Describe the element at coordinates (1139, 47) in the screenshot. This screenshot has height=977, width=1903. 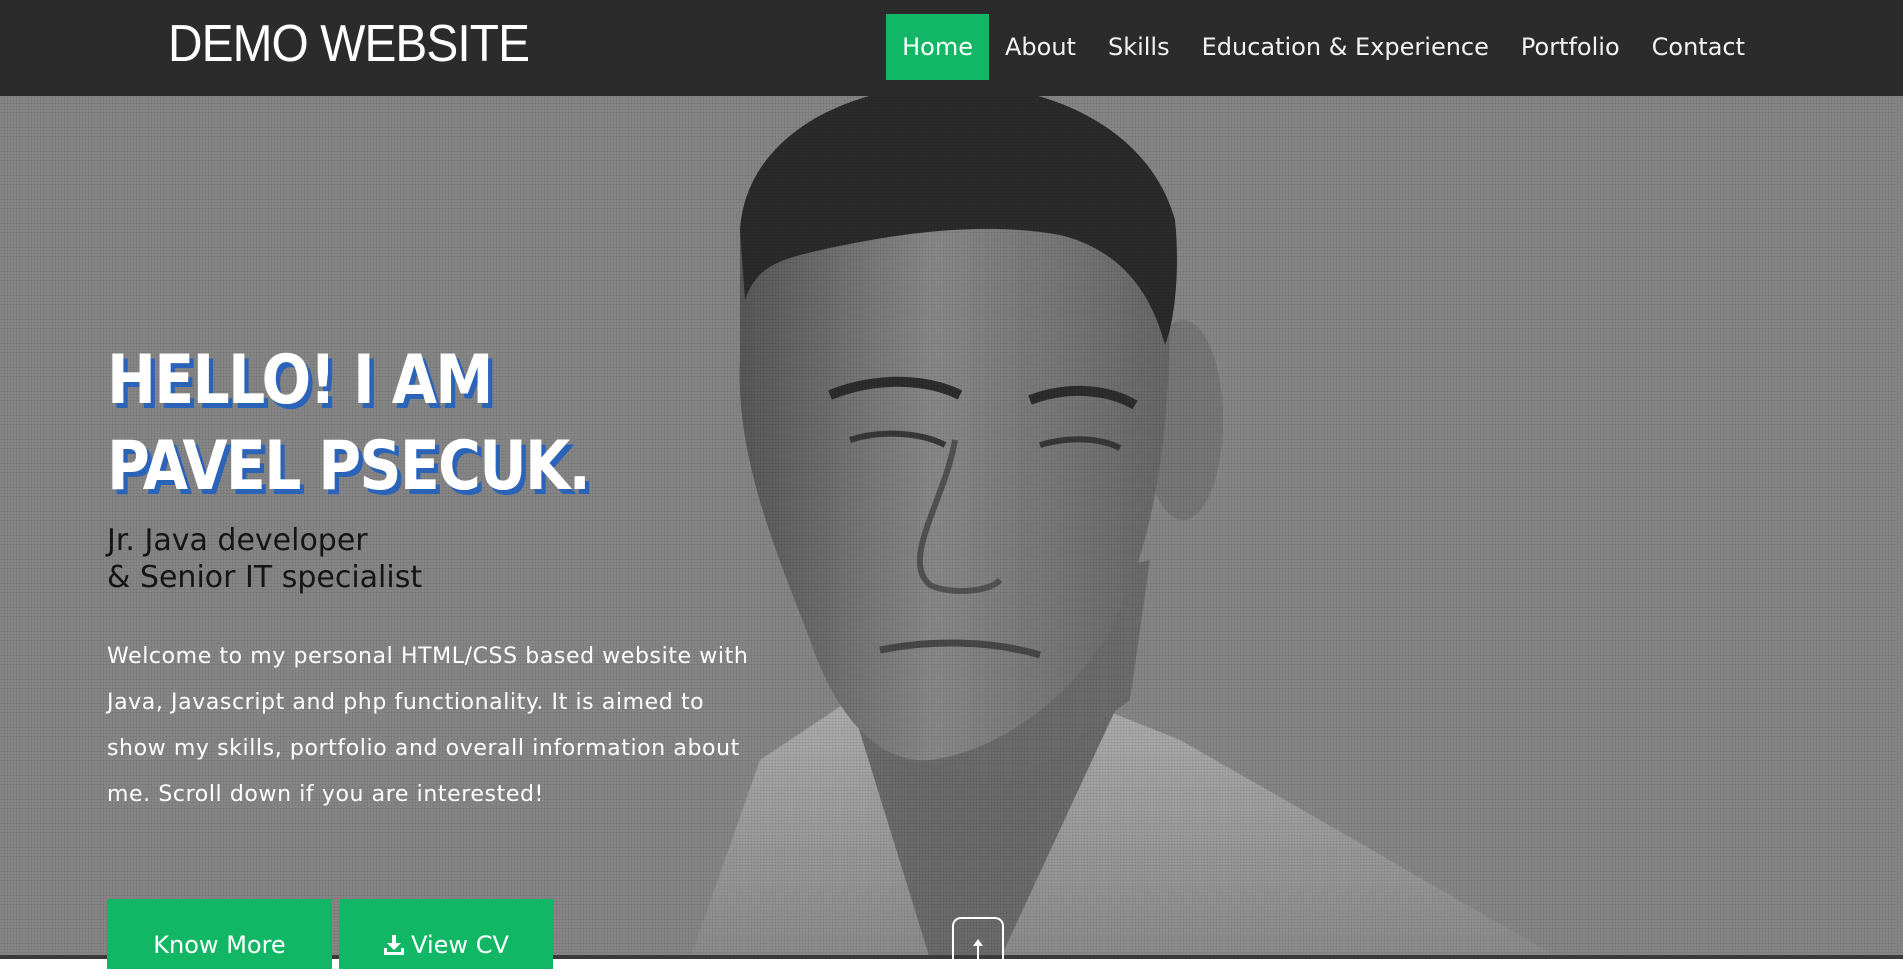
I see `nav-item-skills: Skills` at that location.